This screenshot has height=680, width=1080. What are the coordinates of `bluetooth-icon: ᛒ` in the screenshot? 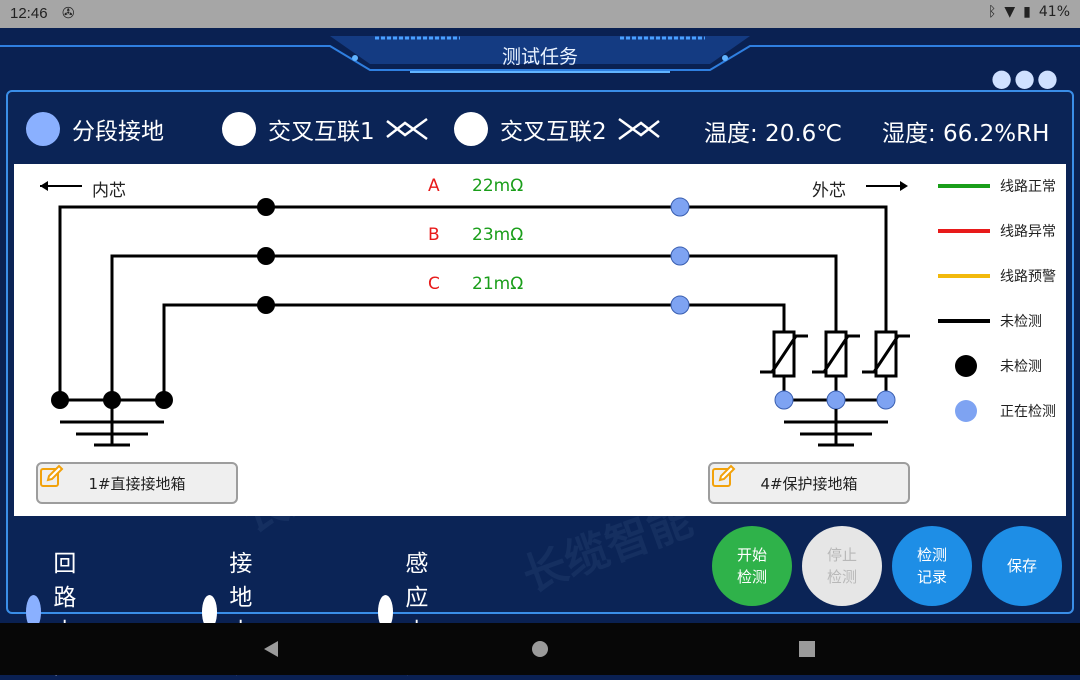 It's located at (992, 12).